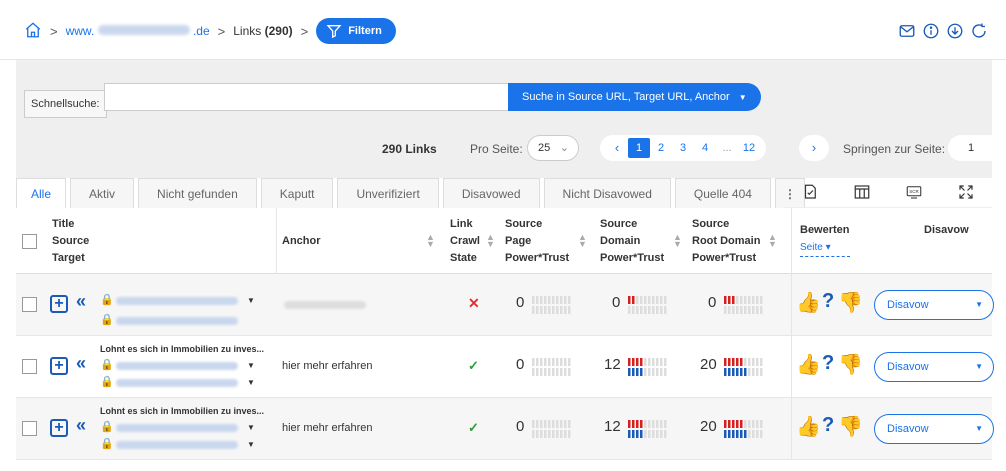 This screenshot has width=1006, height=471. I want to click on select-all-cell, so click(29, 242).